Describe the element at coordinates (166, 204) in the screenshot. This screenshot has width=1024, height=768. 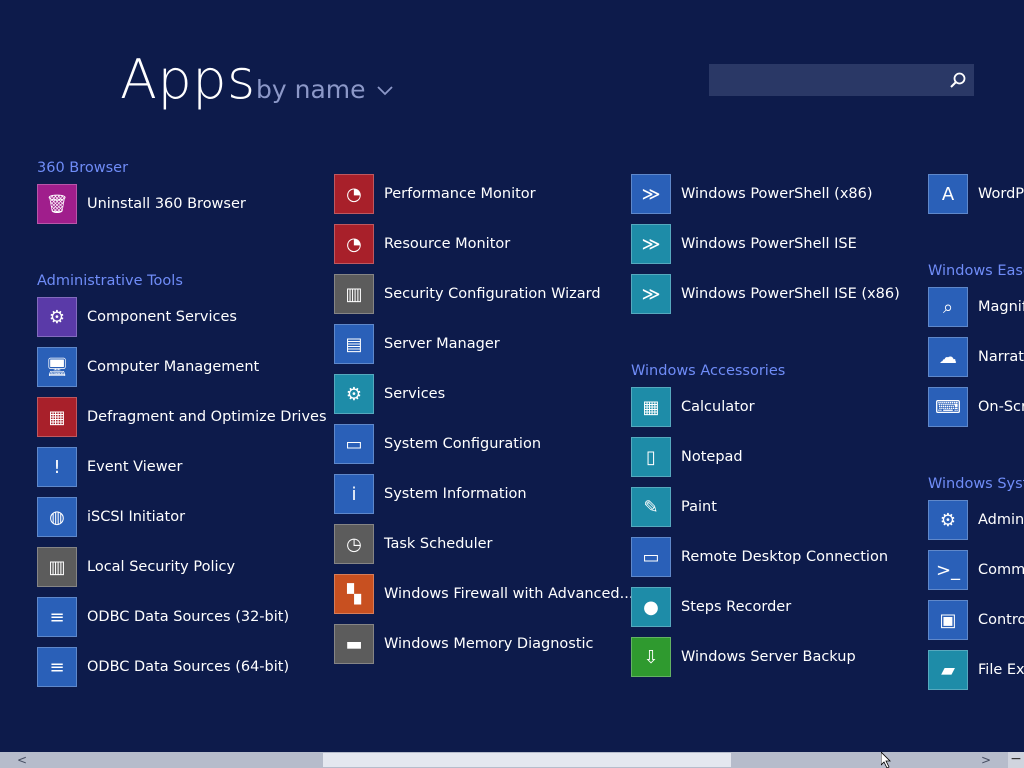
I see `app-tile-label: Uninstall 360 Browser` at that location.